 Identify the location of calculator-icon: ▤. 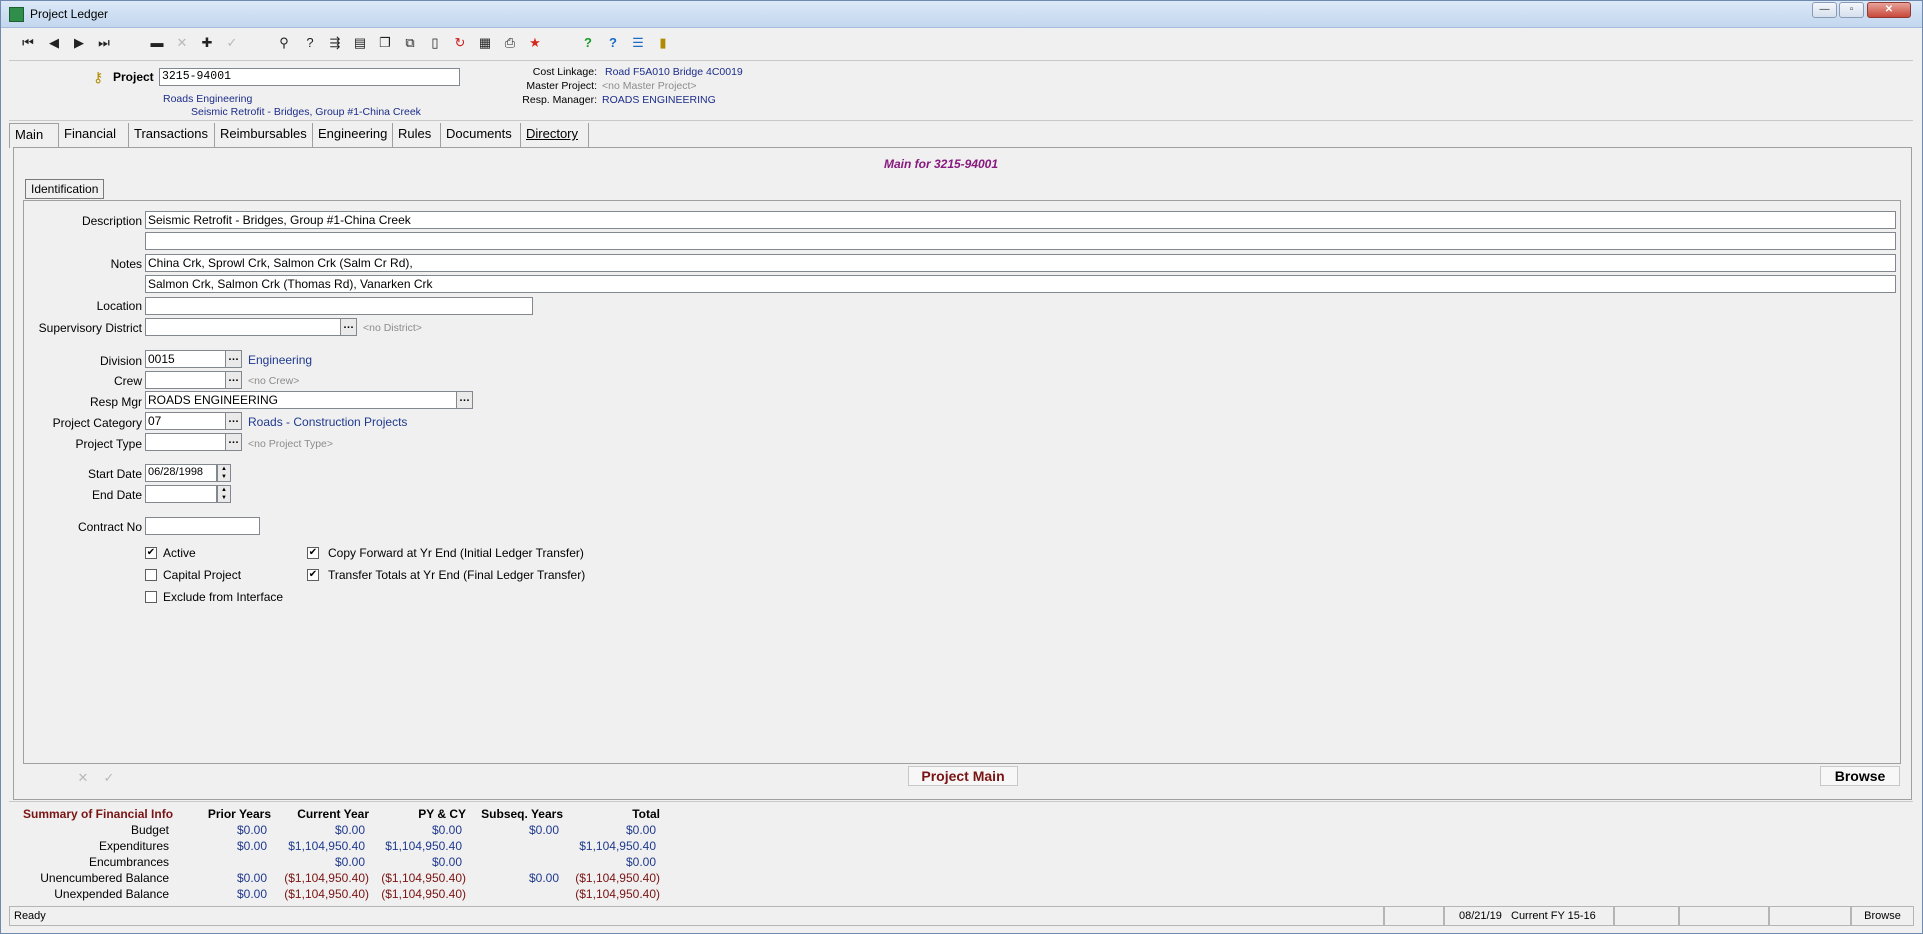
(360, 43).